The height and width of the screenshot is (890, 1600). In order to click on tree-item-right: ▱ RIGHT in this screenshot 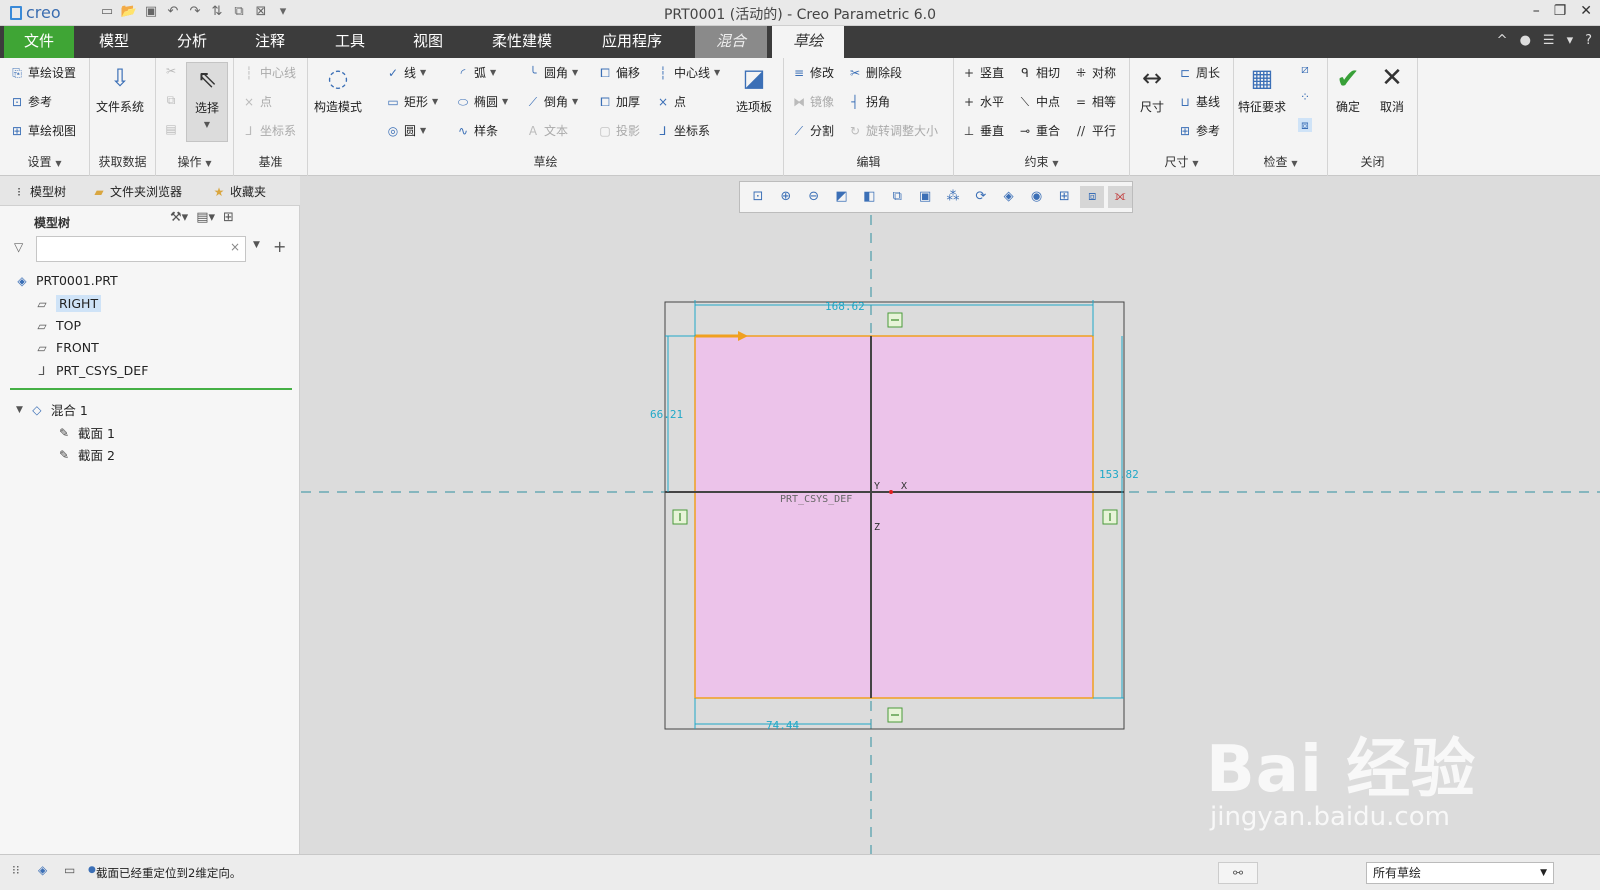, I will do `click(68, 303)`.